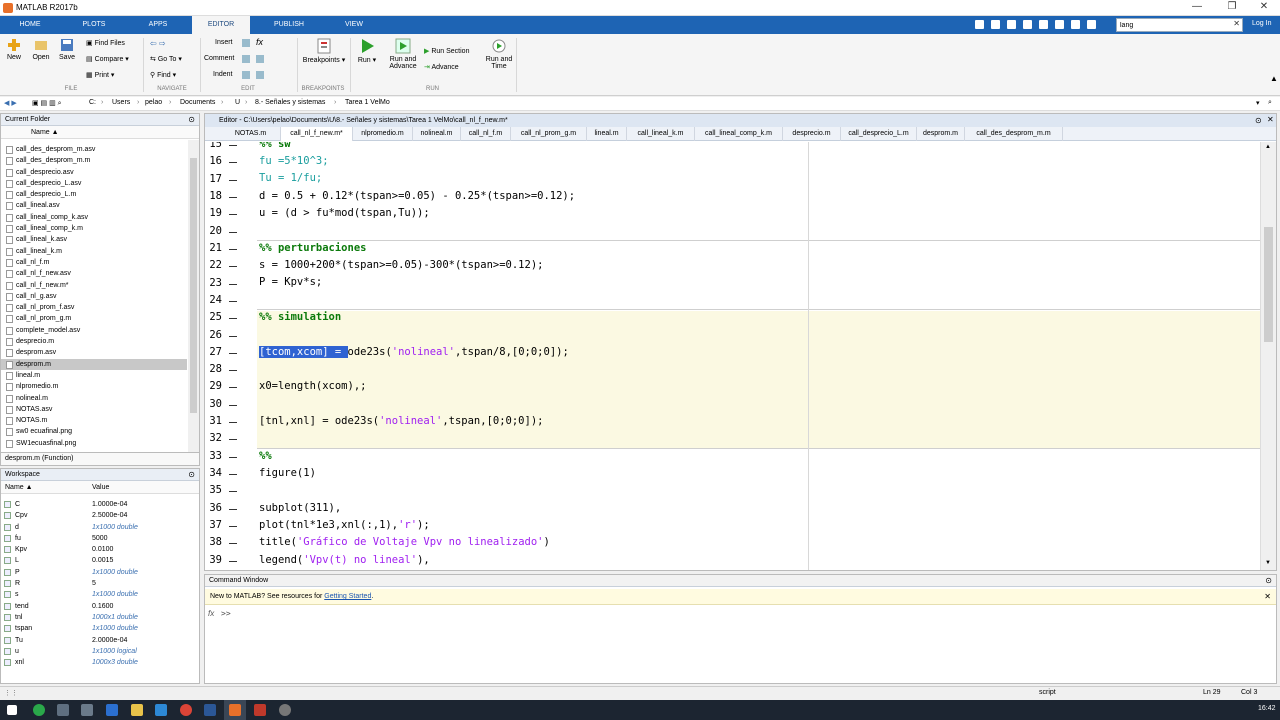  I want to click on breadcrumb-documents: Documents, so click(197, 102).